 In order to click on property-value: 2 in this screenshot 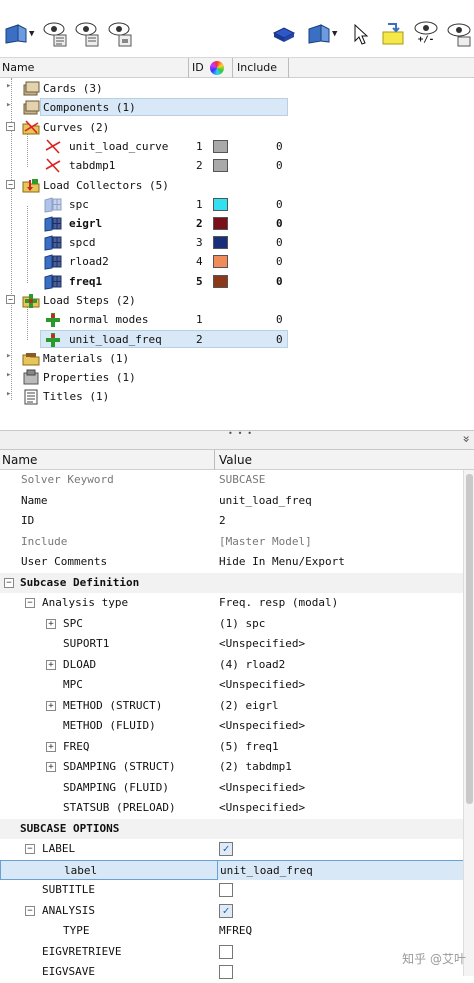, I will do `click(222, 520)`.